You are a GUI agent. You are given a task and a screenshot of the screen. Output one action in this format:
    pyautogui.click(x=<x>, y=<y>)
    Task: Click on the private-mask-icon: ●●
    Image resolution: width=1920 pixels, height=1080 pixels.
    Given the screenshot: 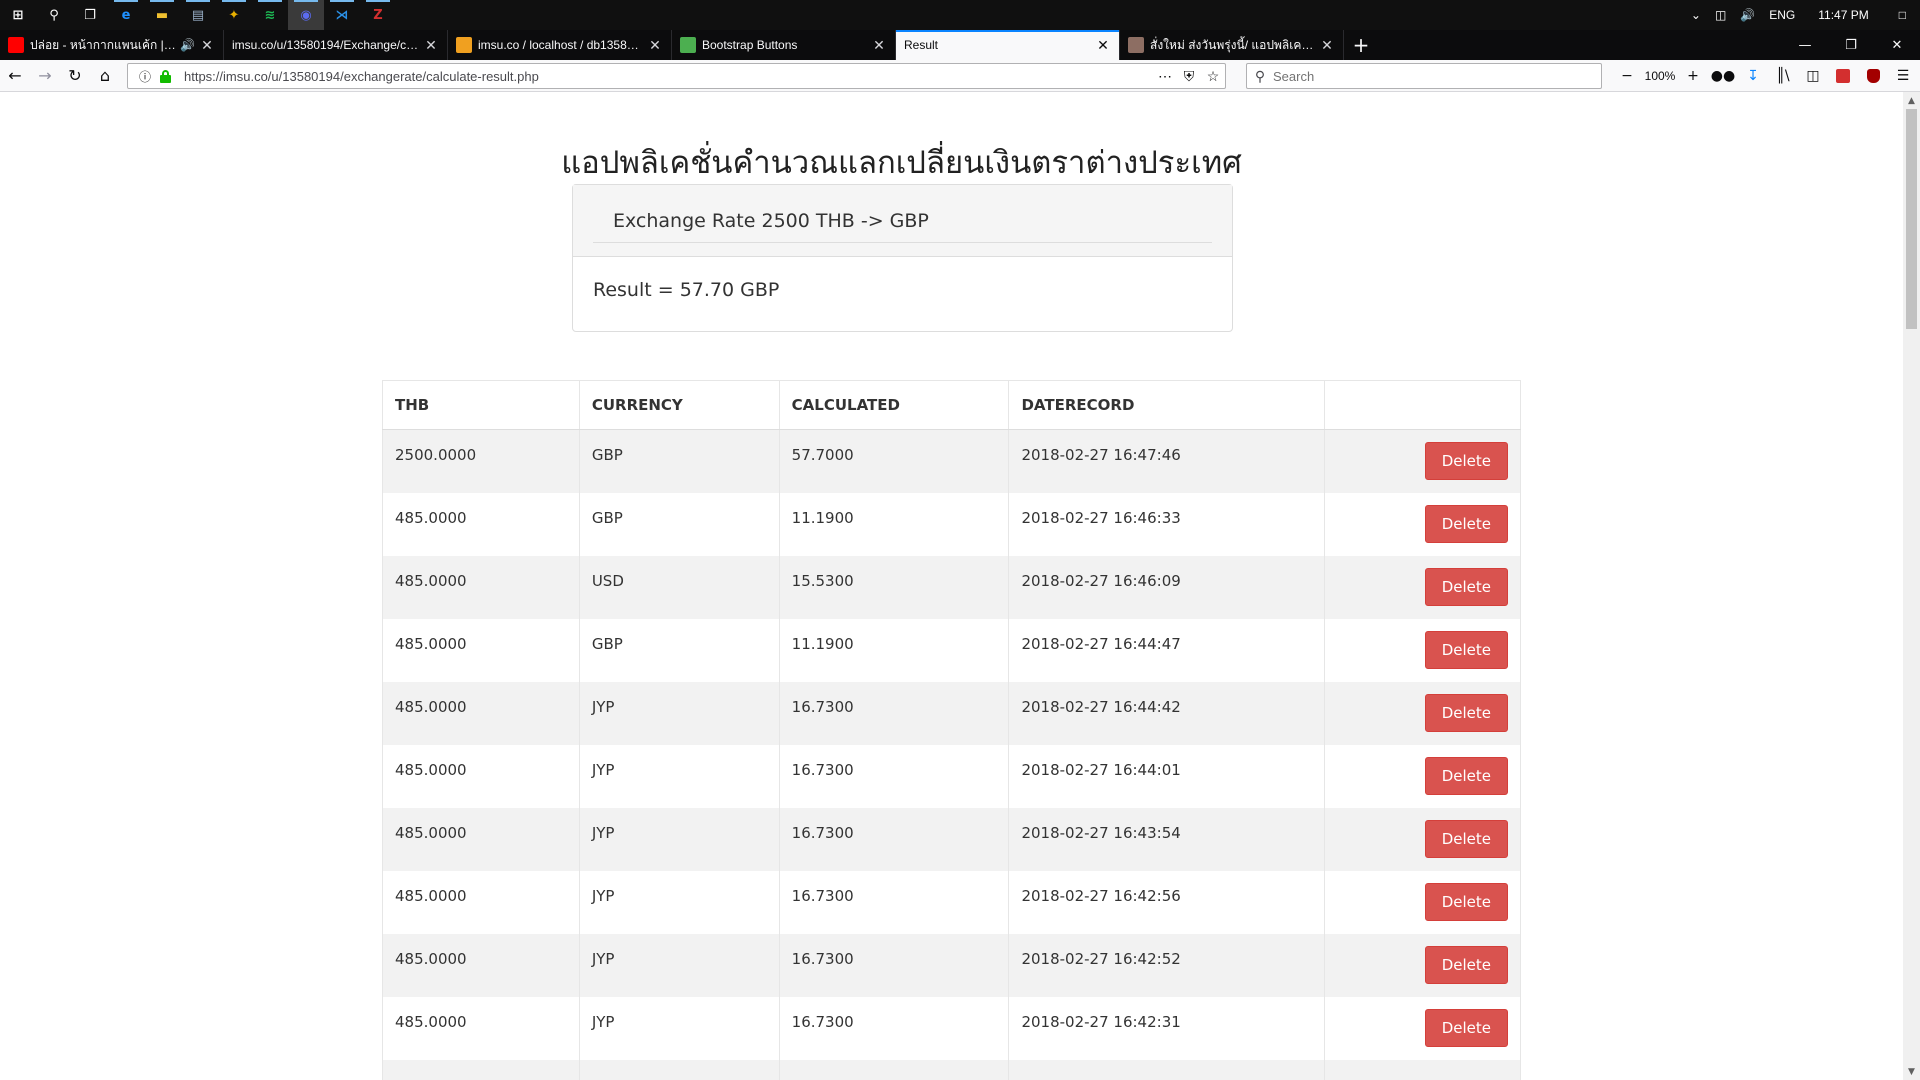 What is the action you would take?
    pyautogui.click(x=1723, y=76)
    